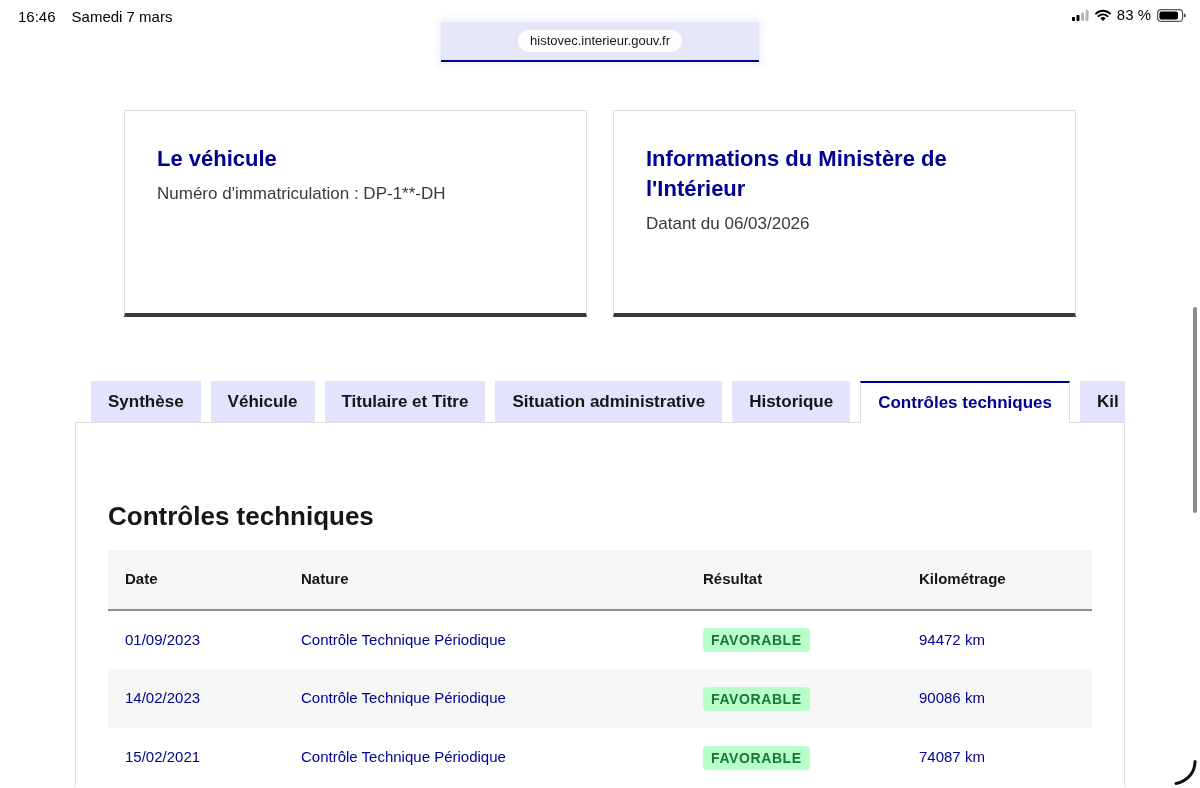 The image size is (1200, 788). I want to click on tab: Contrôles techniques, so click(965, 402).